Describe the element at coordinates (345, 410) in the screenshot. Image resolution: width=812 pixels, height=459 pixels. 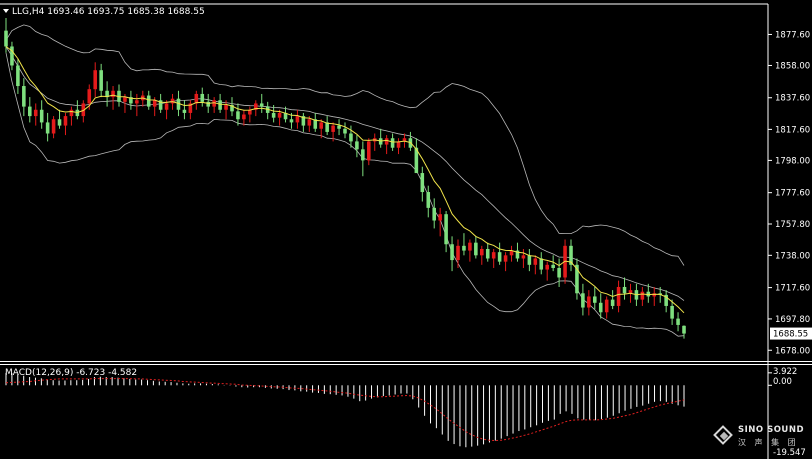
I see `macd-signal-line` at that location.